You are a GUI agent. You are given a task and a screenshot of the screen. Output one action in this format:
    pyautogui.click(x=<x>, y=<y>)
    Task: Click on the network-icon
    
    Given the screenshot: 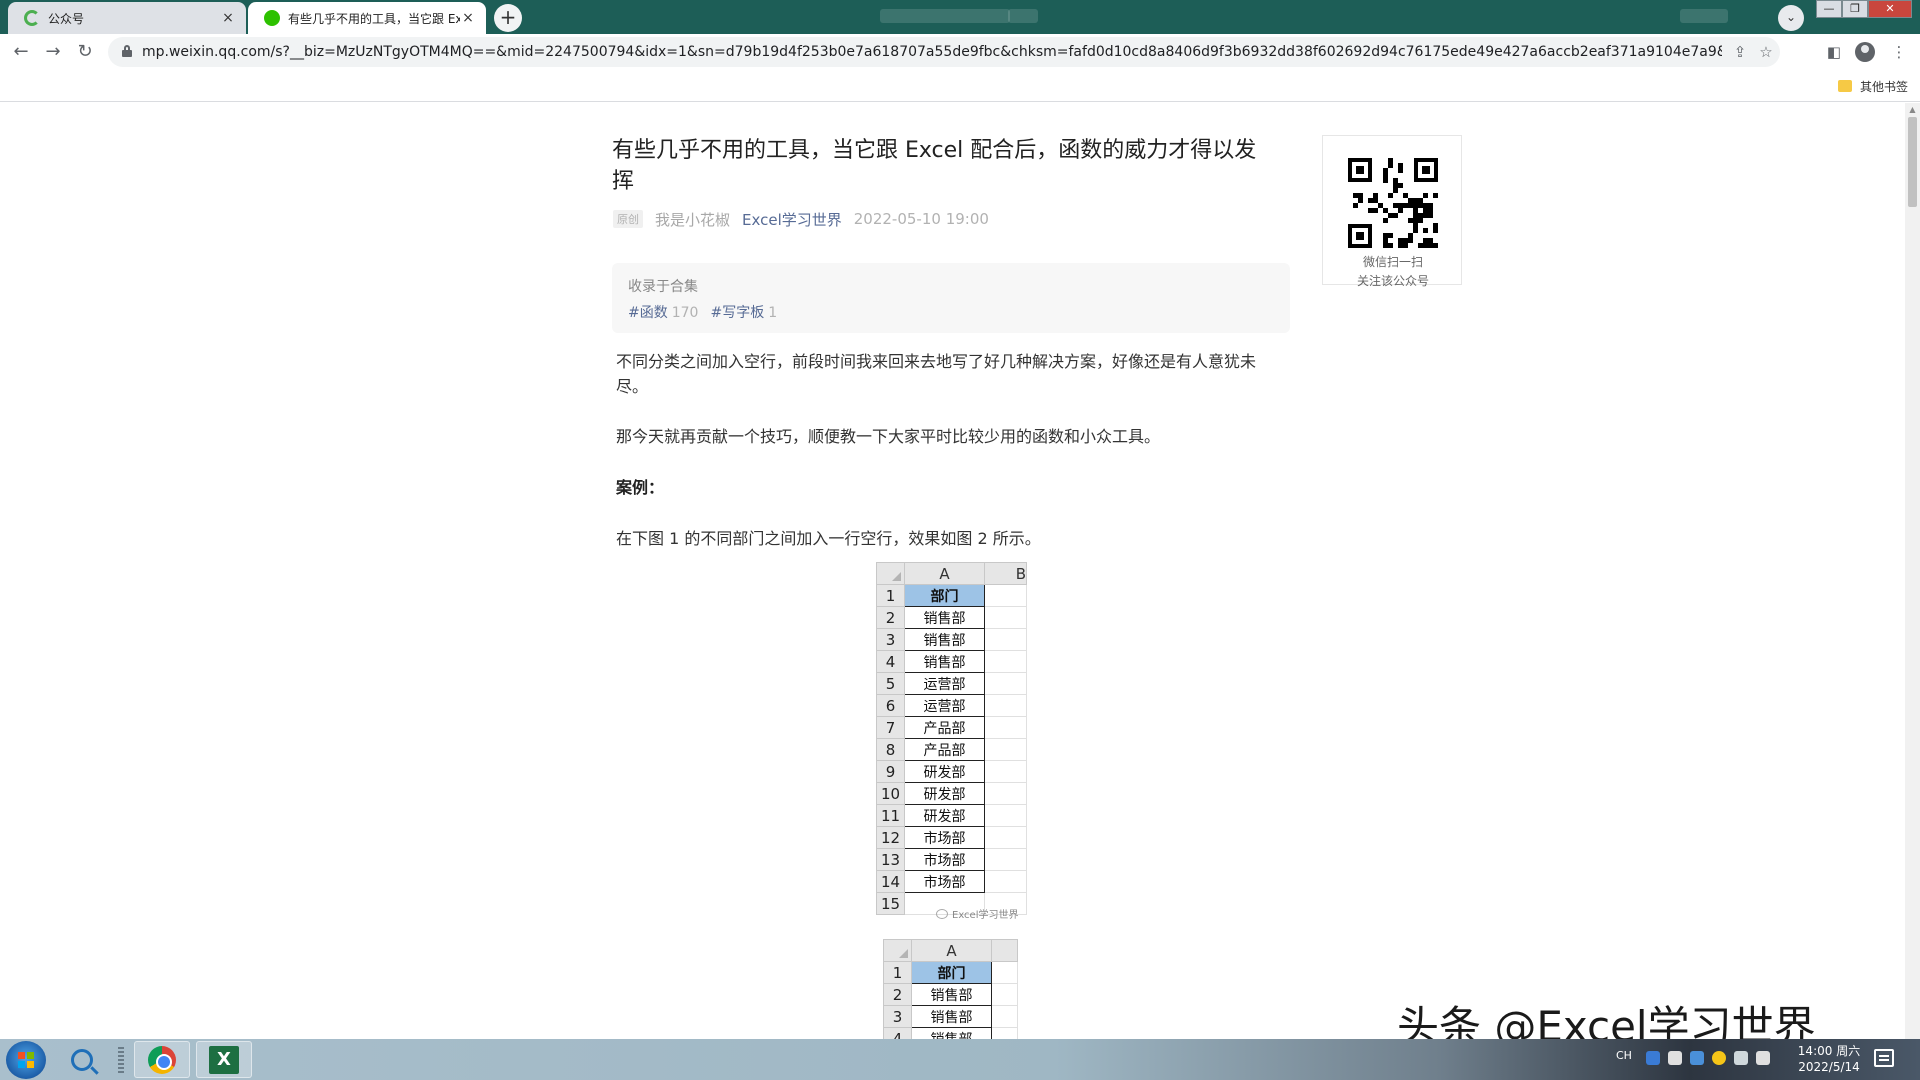 What is the action you would take?
    pyautogui.click(x=1741, y=1058)
    